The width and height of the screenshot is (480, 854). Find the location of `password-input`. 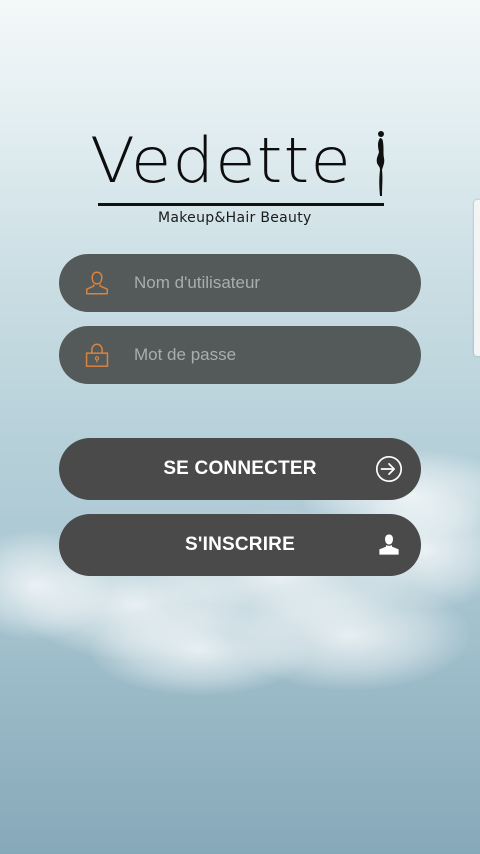

password-input is located at coordinates (265, 355).